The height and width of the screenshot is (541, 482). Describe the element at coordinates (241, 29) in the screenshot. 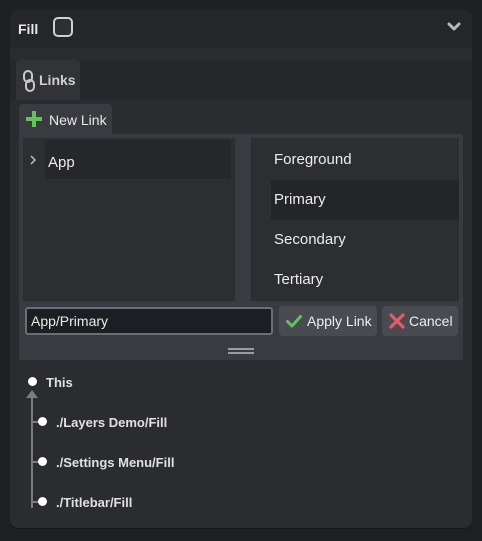

I see `panel-header: Fill` at that location.